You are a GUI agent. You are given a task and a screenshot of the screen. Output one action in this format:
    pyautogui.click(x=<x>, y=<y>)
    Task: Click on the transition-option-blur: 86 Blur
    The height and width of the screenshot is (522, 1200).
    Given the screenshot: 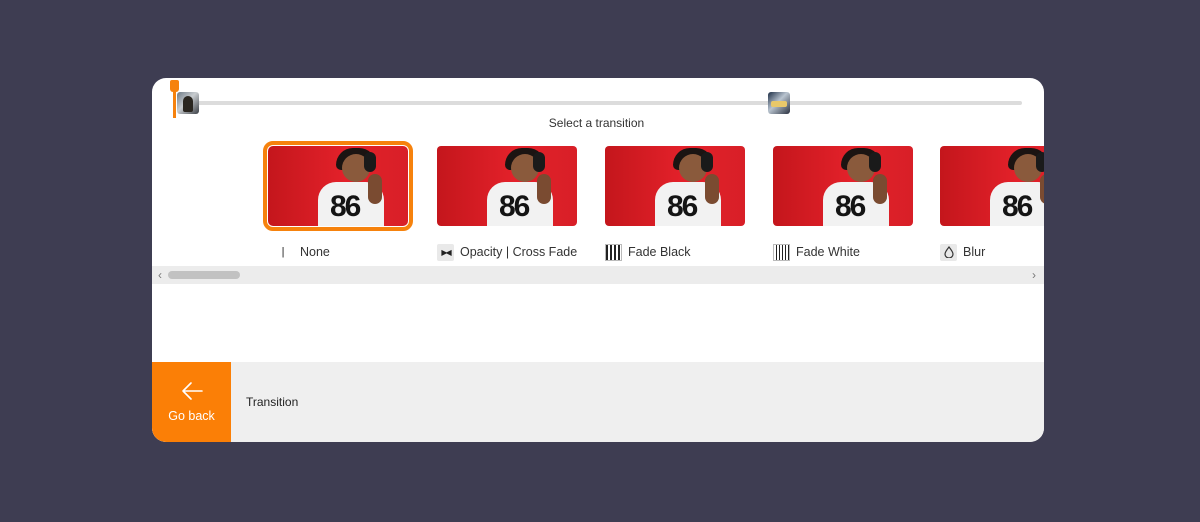 What is the action you would take?
    pyautogui.click(x=992, y=201)
    